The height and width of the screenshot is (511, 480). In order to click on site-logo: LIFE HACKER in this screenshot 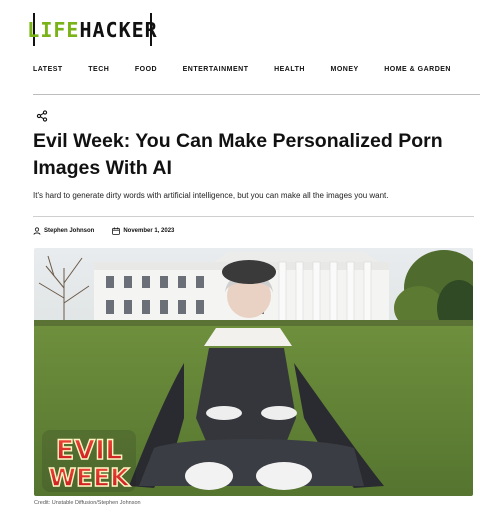, I will do `click(92, 29)`.